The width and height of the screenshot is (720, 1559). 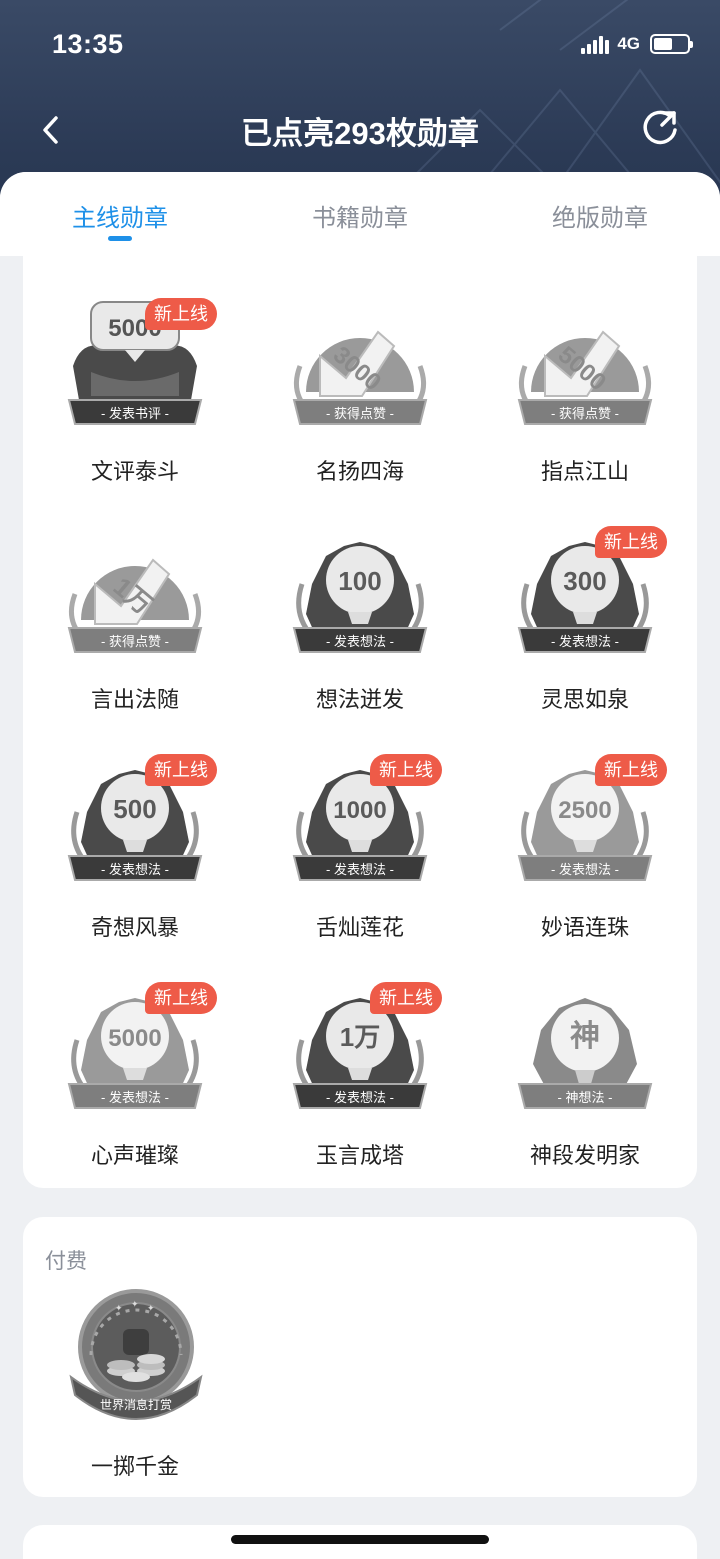 I want to click on badge-item: 3000- 获得点赞 - 名扬四海, so click(x=360, y=370).